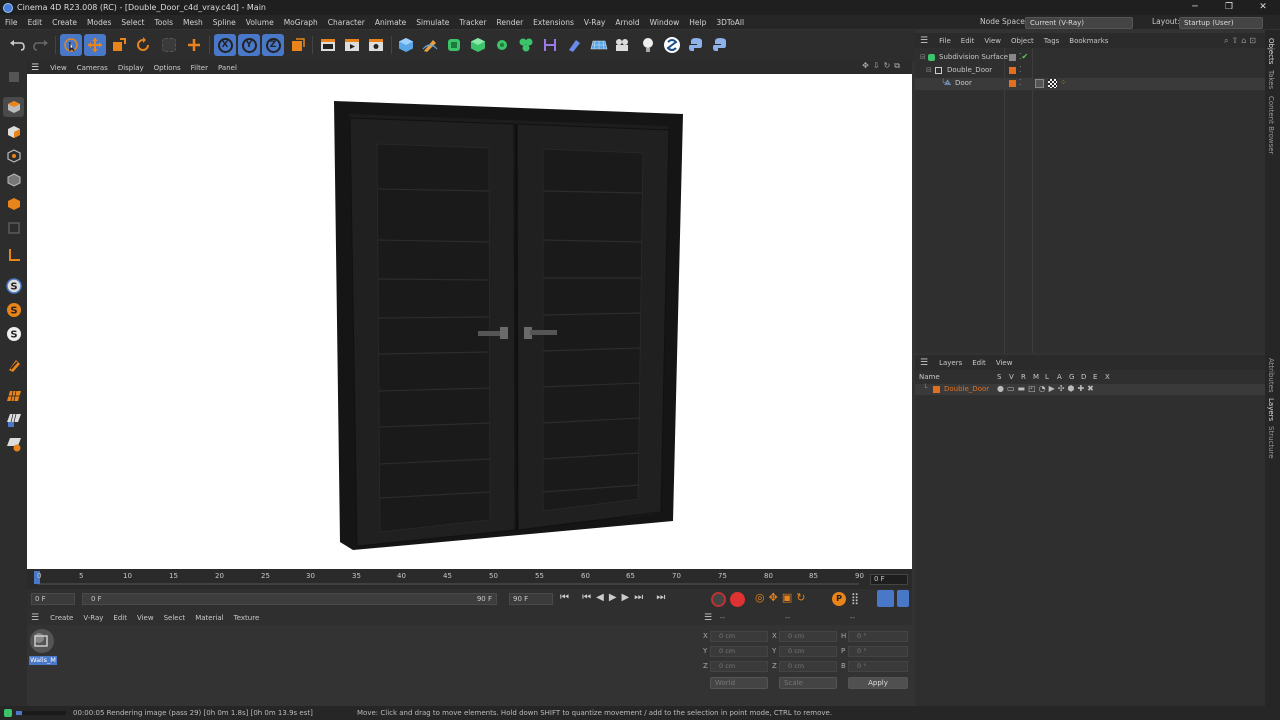 This screenshot has height=720, width=1280. I want to click on obj-menu-file: File, so click(945, 41).